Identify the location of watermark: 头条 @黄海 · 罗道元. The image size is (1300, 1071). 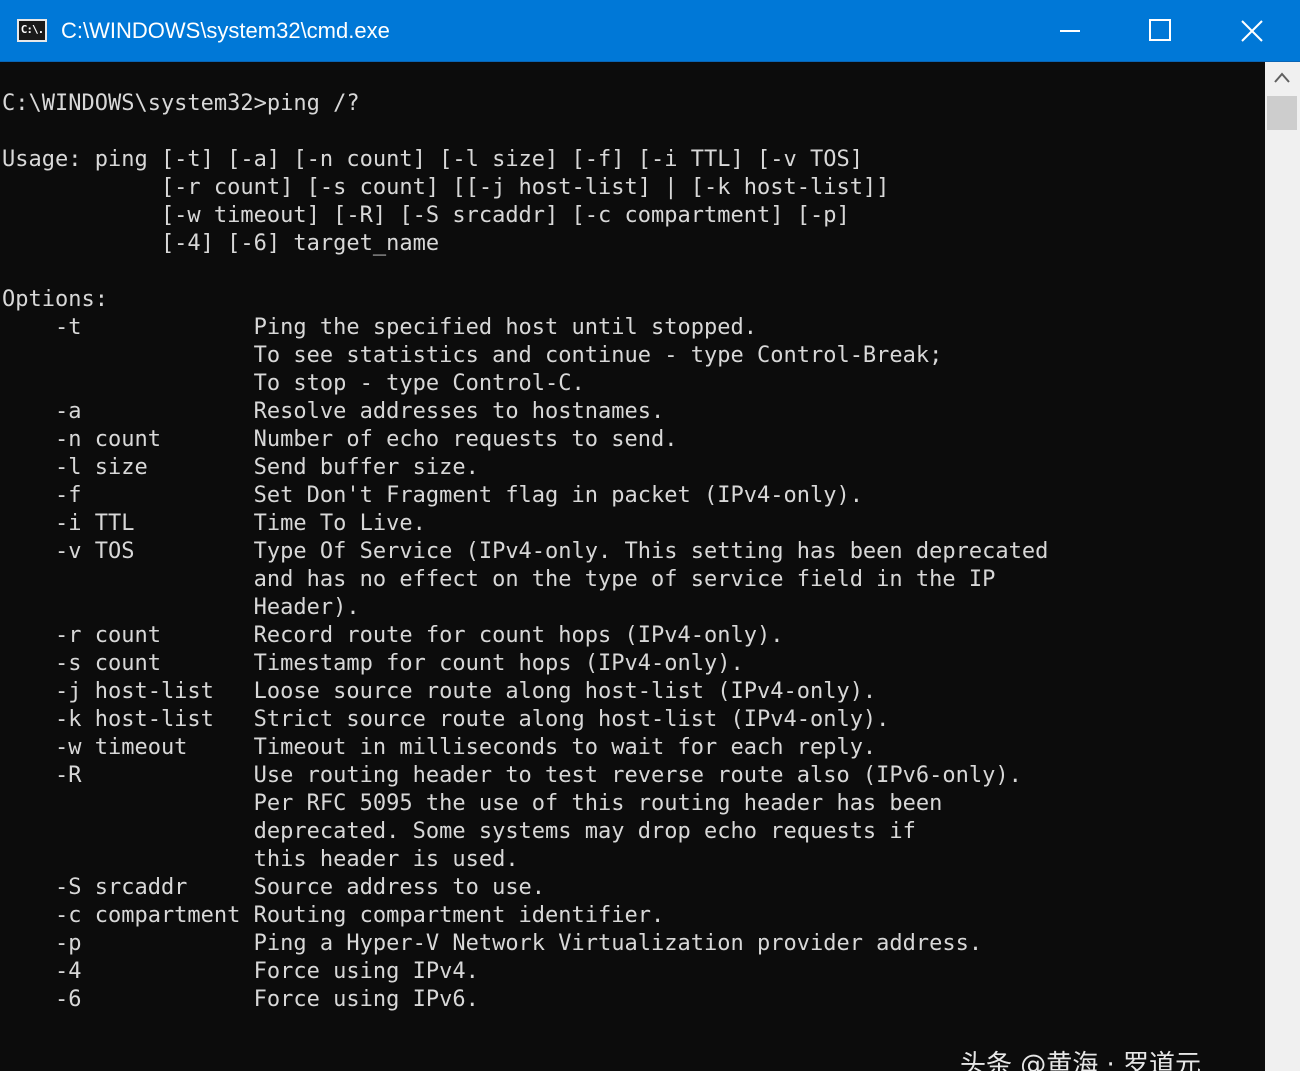
(1081, 1060).